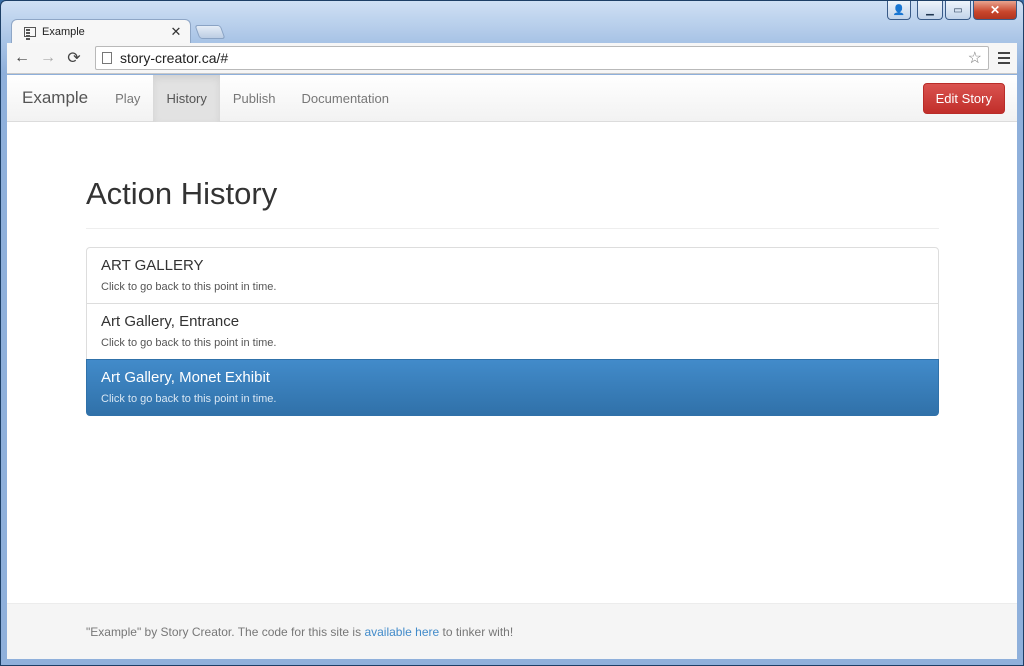  Describe the element at coordinates (63, 31) in the screenshot. I see `tab-title: Example` at that location.